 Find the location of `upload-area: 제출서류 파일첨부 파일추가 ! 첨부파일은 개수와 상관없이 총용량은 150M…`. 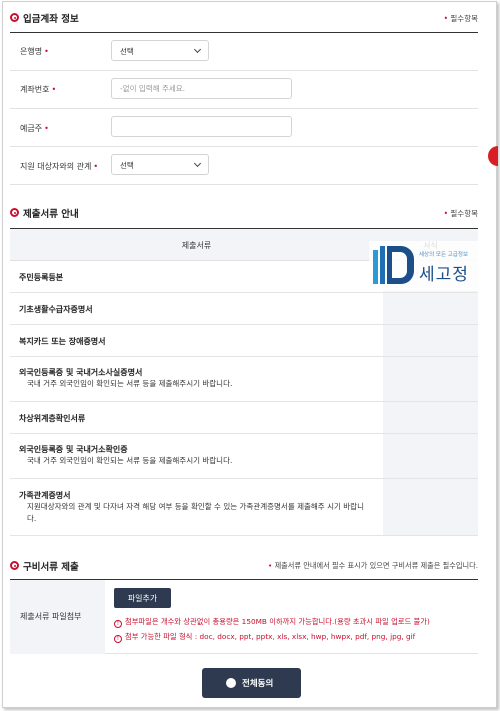

upload-area: 제출서류 파일첨부 파일추가 ! 첨부파일은 개수와 상관없이 총용량은 150M… is located at coordinates (244, 617).